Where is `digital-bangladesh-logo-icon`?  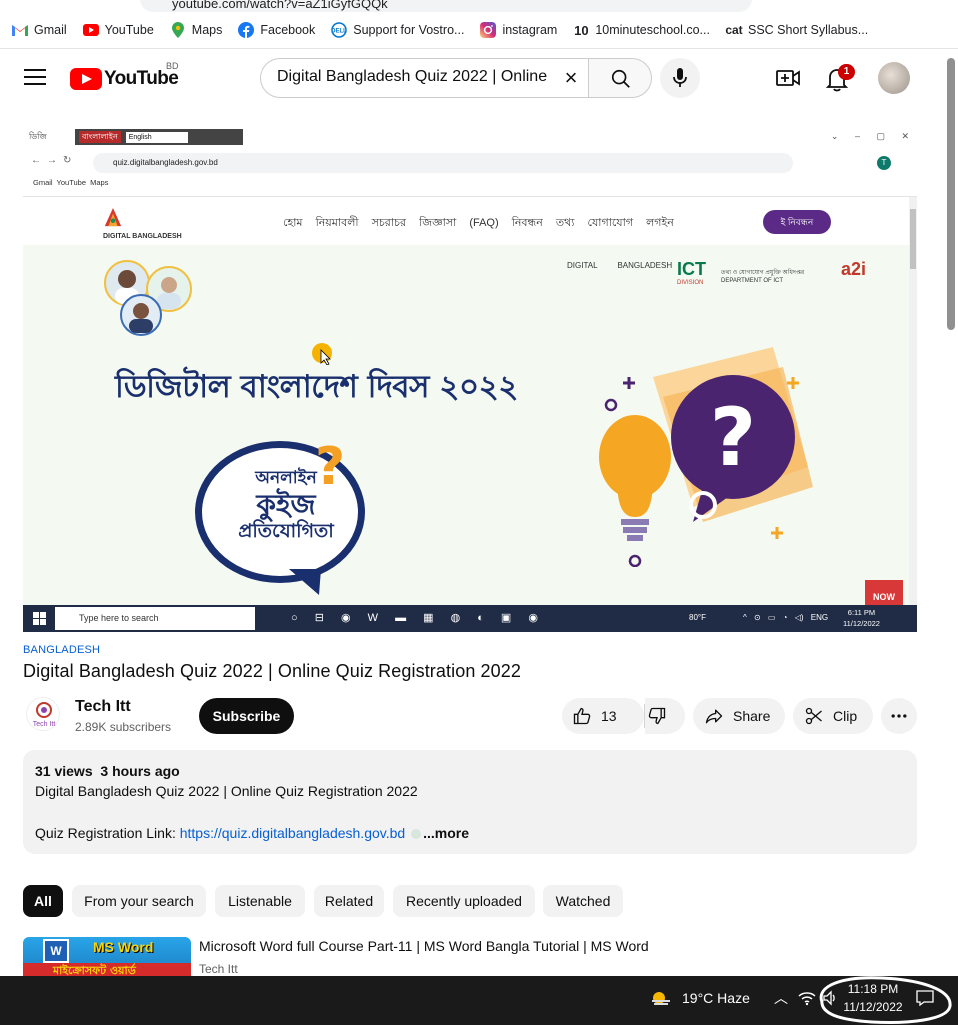 digital-bangladesh-logo-icon is located at coordinates (113, 217).